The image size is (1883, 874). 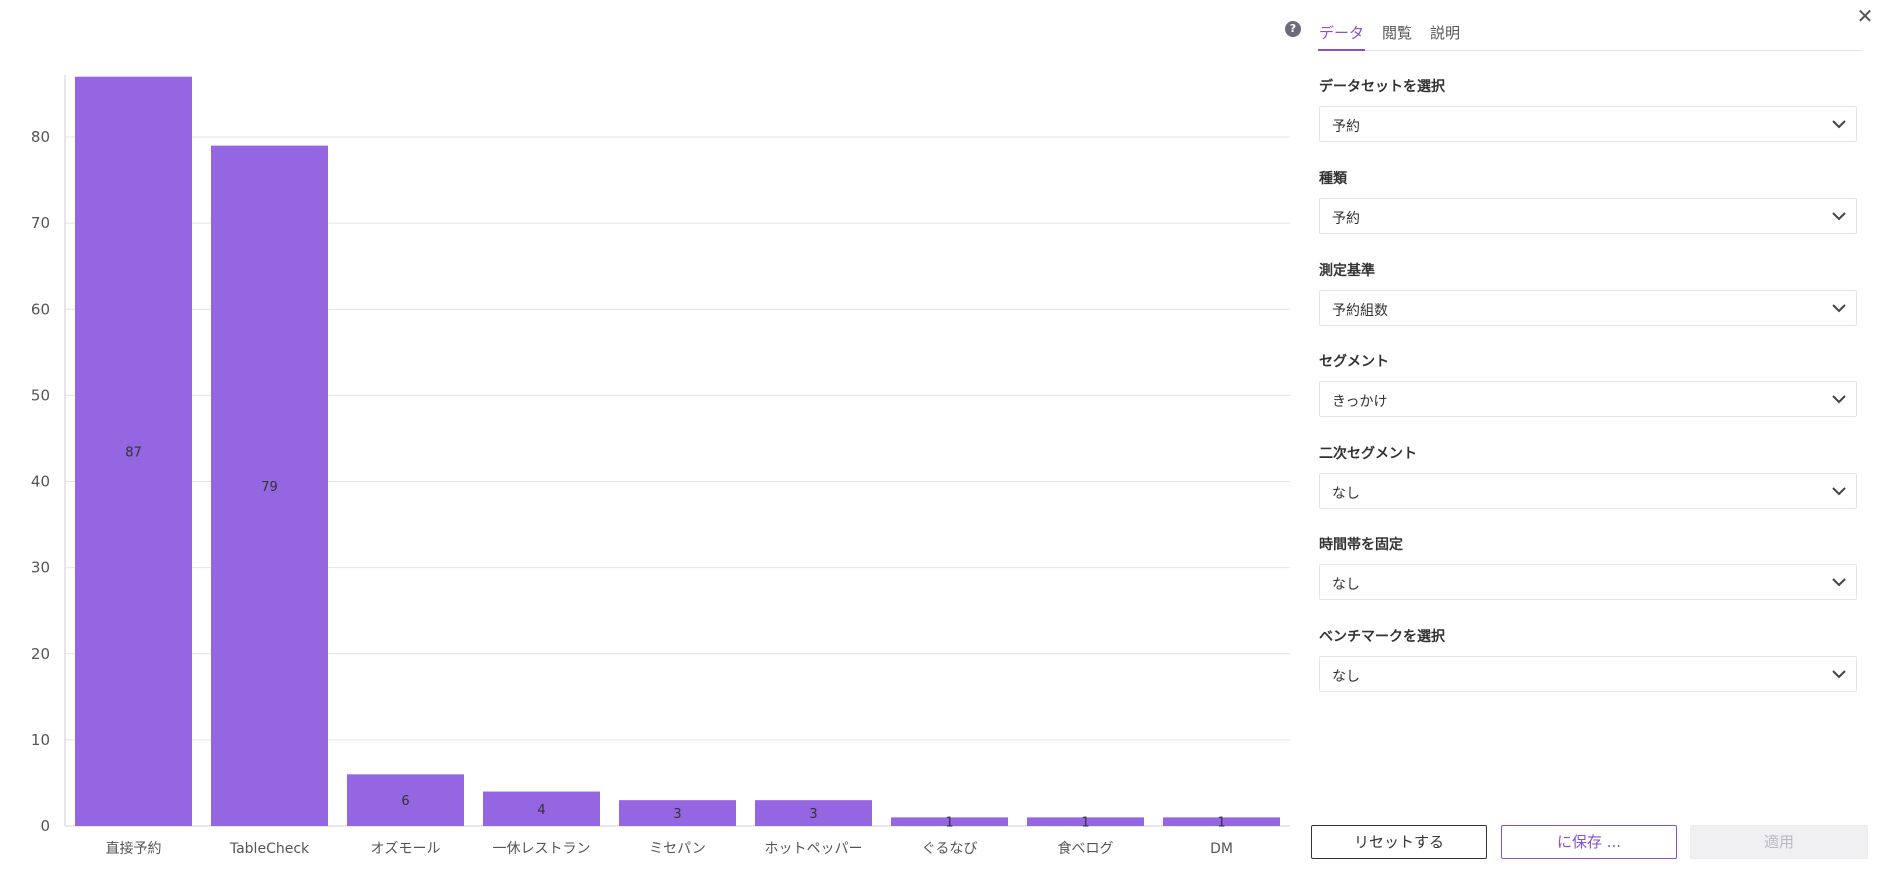 I want to click on benchmark-field: ベンチマークを選択 なし, so click(x=1589, y=659).